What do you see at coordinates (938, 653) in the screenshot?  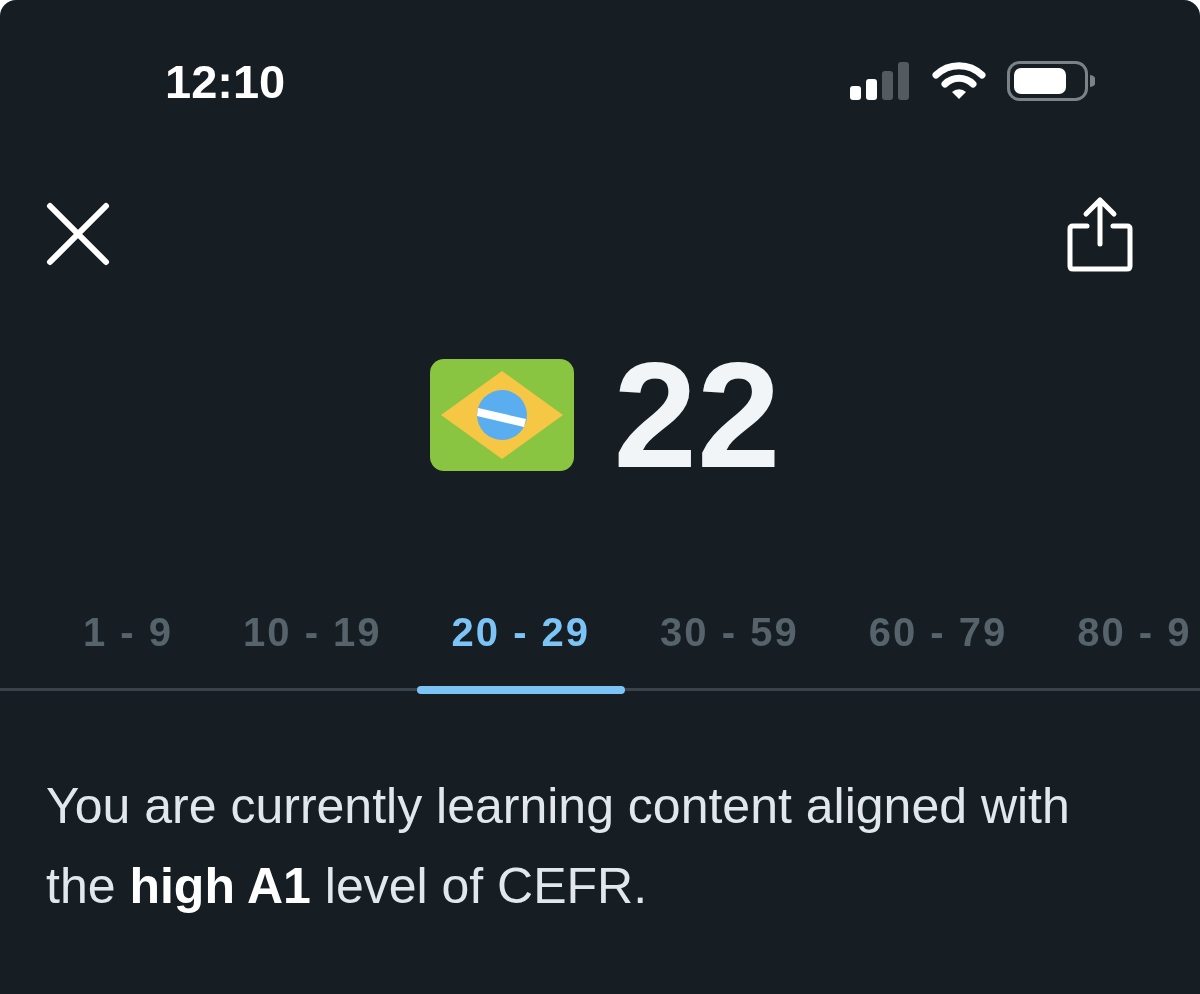 I see `tab: 60 - 79` at bounding box center [938, 653].